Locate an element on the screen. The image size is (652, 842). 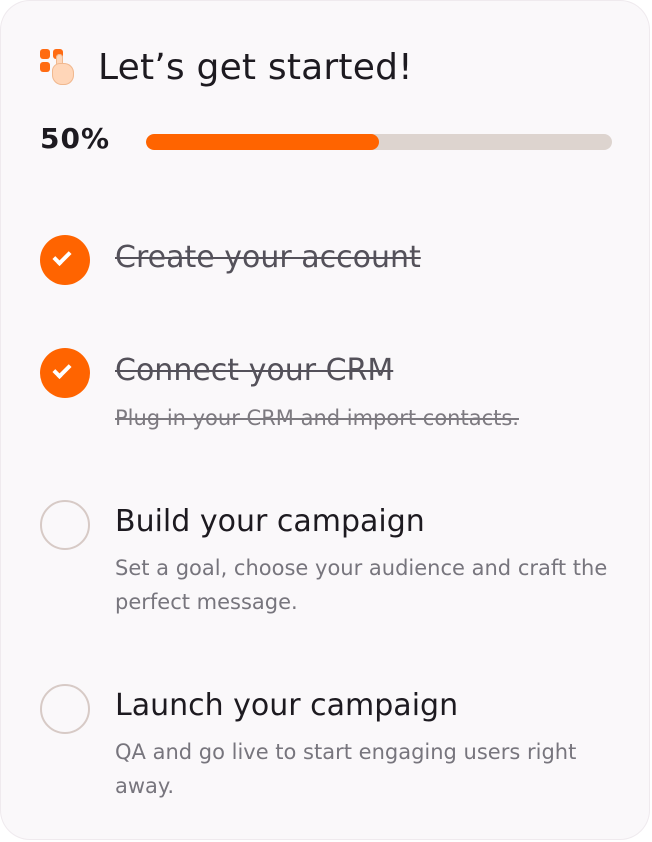
header: Let’s get started! is located at coordinates (225, 67).